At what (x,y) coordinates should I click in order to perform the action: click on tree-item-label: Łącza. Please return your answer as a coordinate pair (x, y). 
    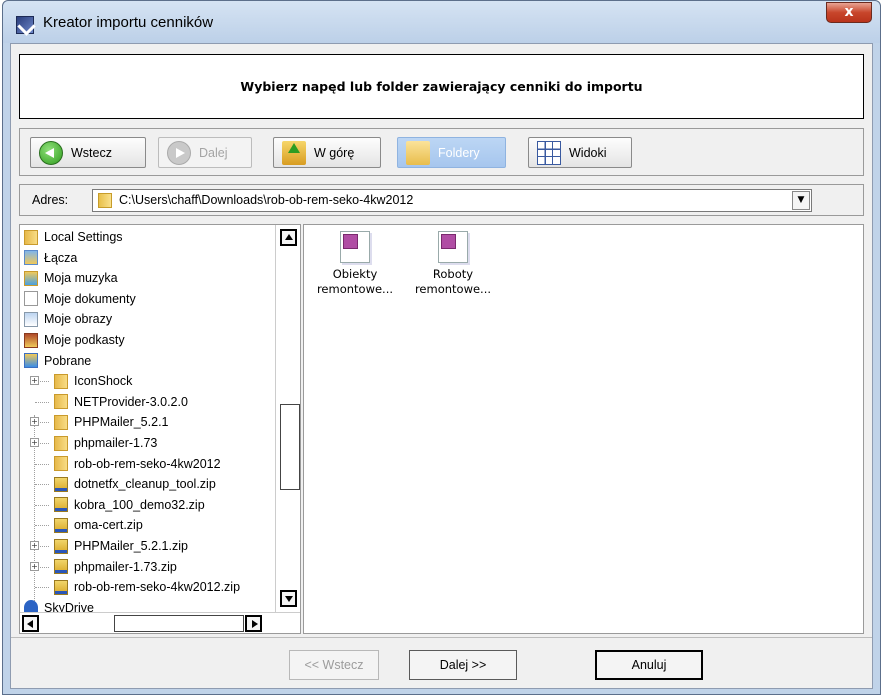
    Looking at the image, I should click on (61, 257).